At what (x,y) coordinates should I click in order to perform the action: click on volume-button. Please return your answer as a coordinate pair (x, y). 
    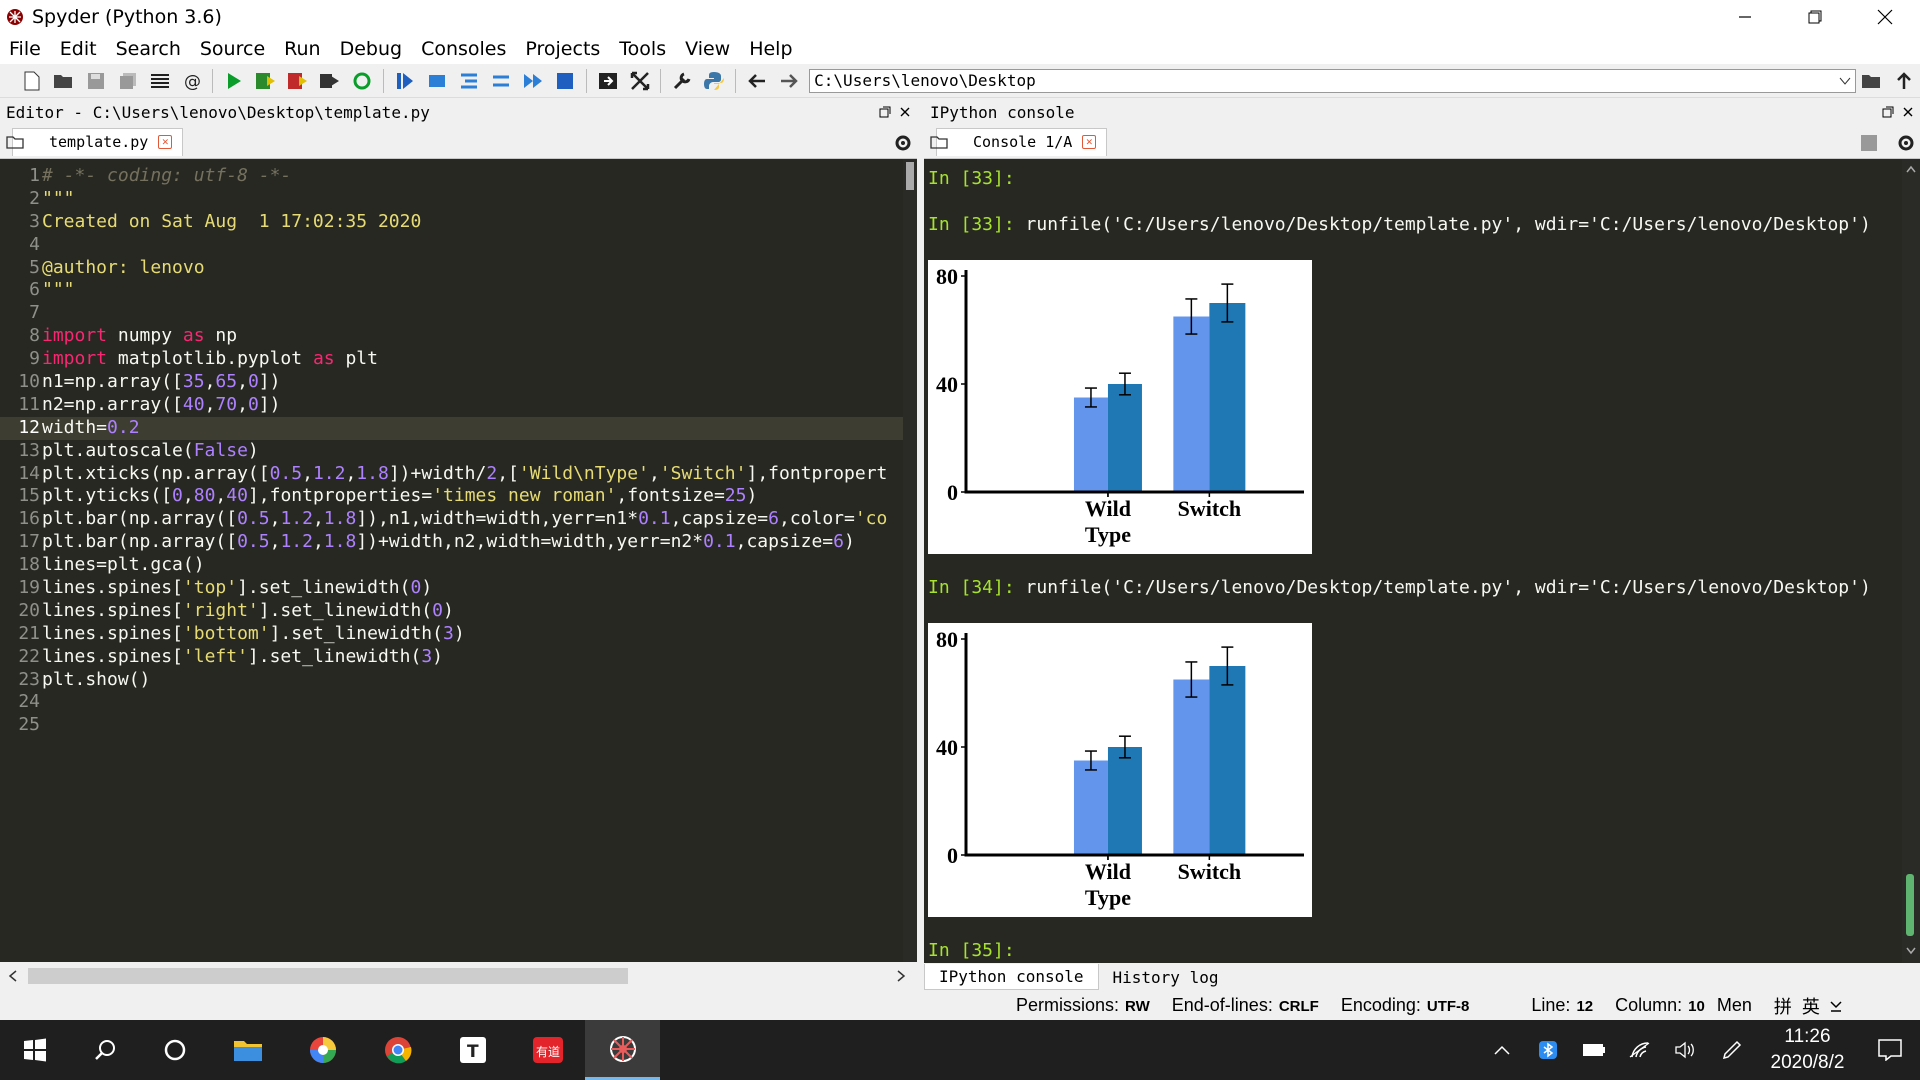
    Looking at the image, I should click on (1686, 1050).